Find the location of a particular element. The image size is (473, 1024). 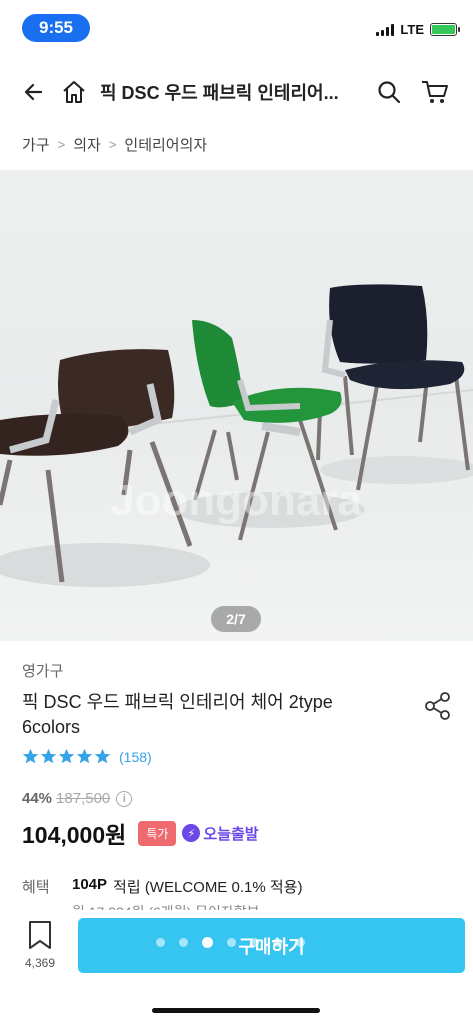

price-discount-row: 44% 187,500 i is located at coordinates (77, 798).